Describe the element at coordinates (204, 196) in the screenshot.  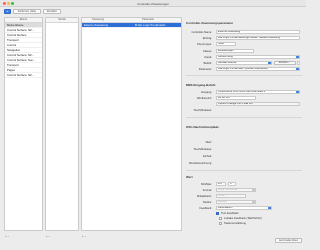
I see `multiplikator-label: Multiplikator:` at that location.